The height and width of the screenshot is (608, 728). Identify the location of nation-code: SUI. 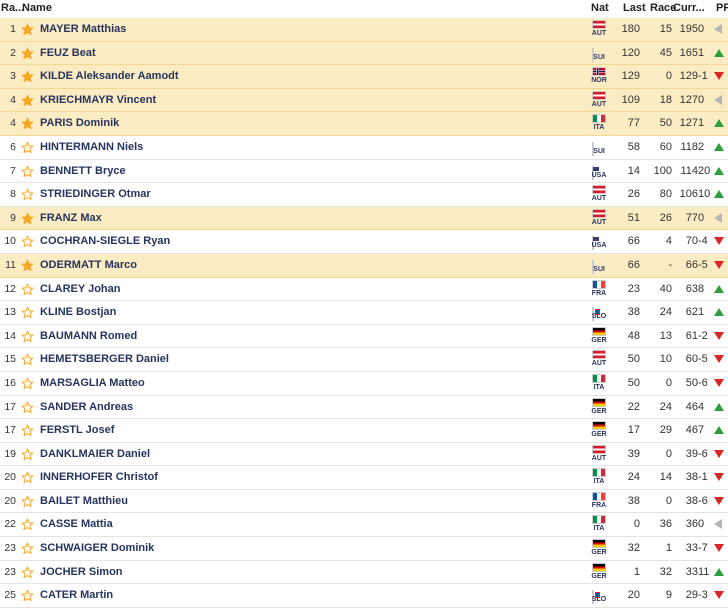
(599, 151).